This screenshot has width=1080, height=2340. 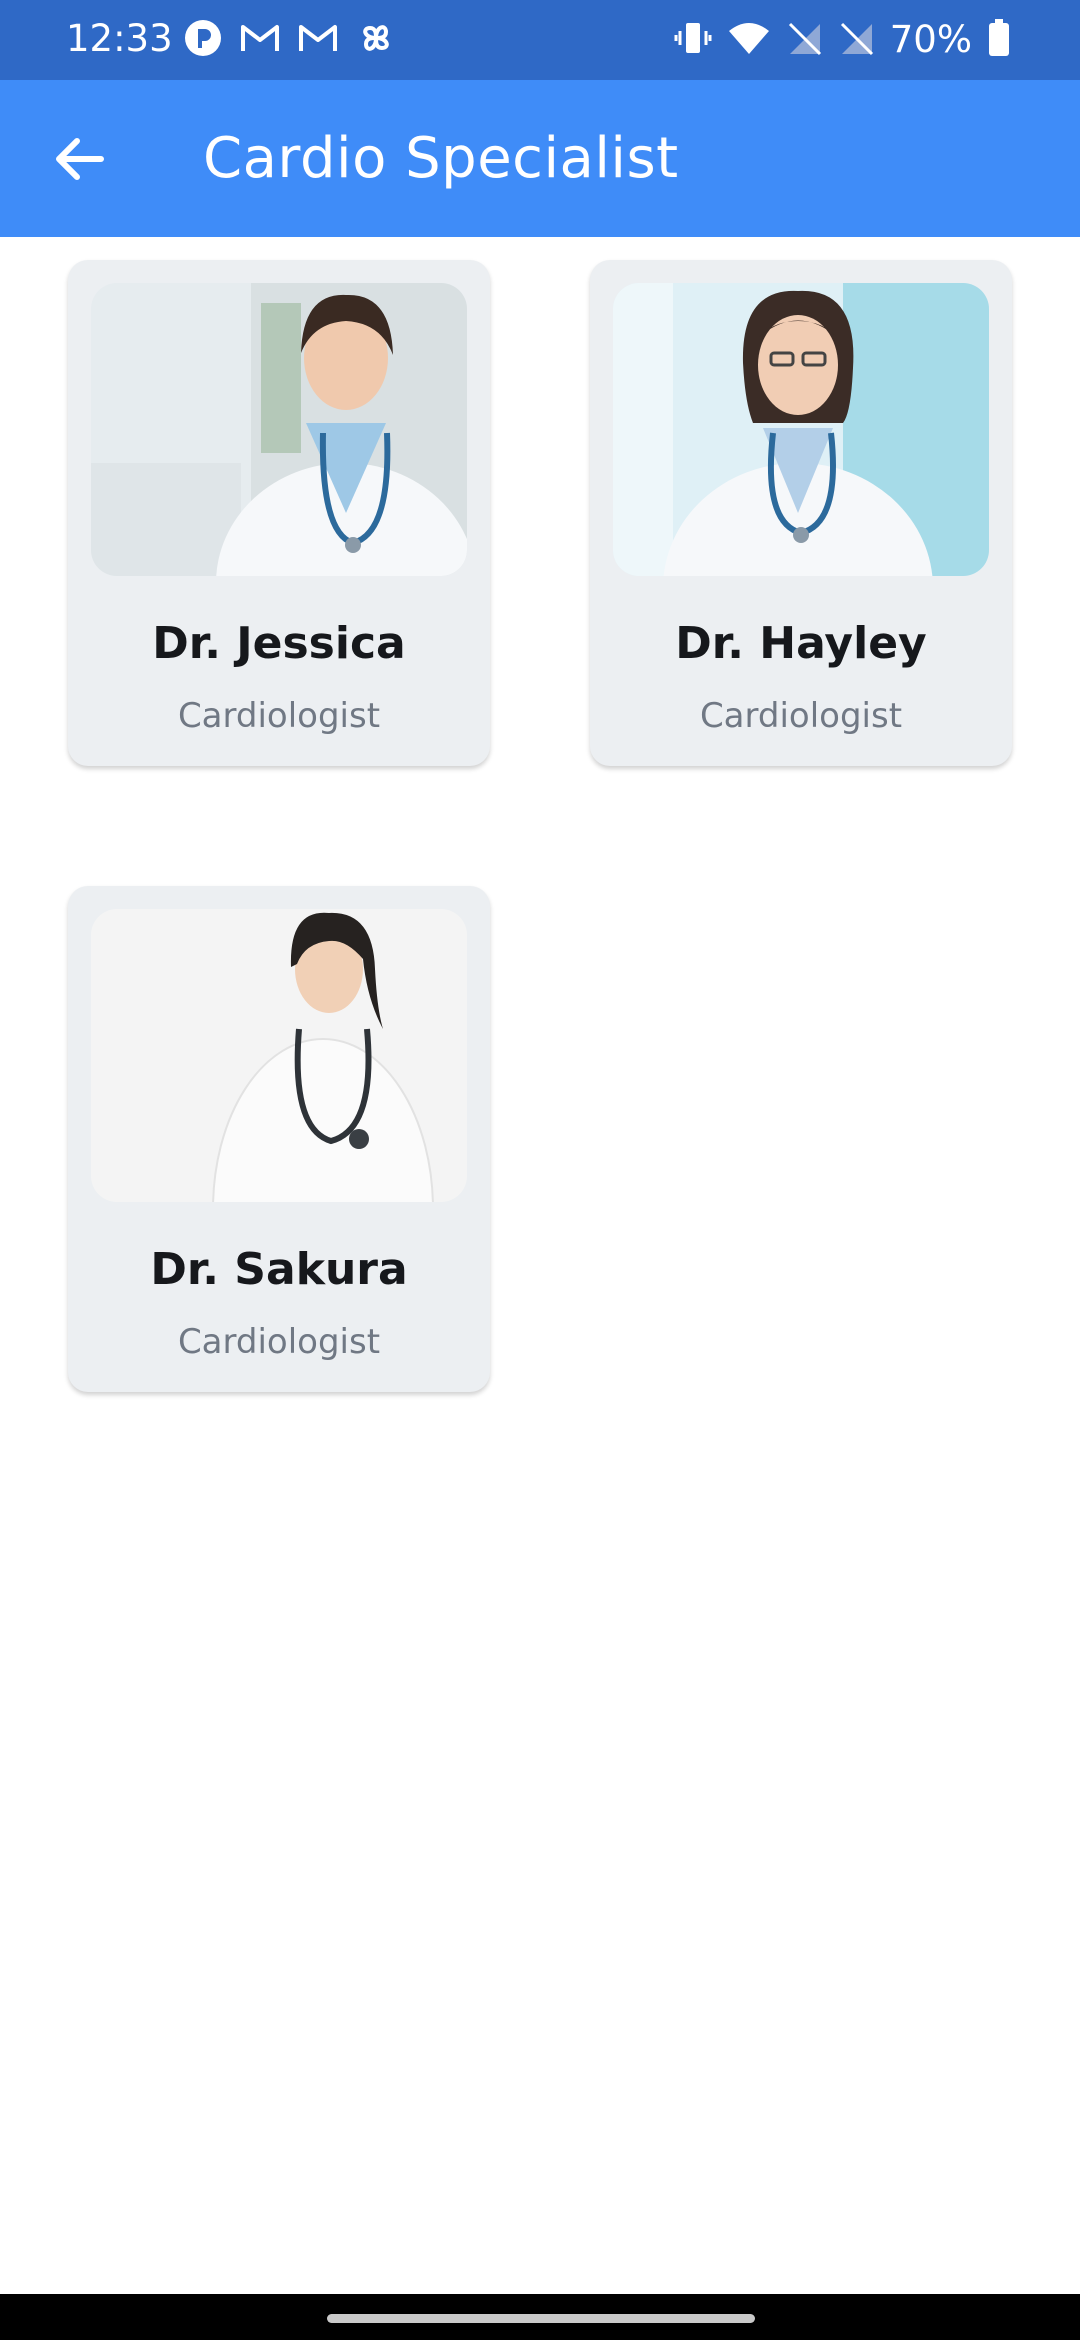 I want to click on doctor-name: Dr. Hayley, so click(x=801, y=643).